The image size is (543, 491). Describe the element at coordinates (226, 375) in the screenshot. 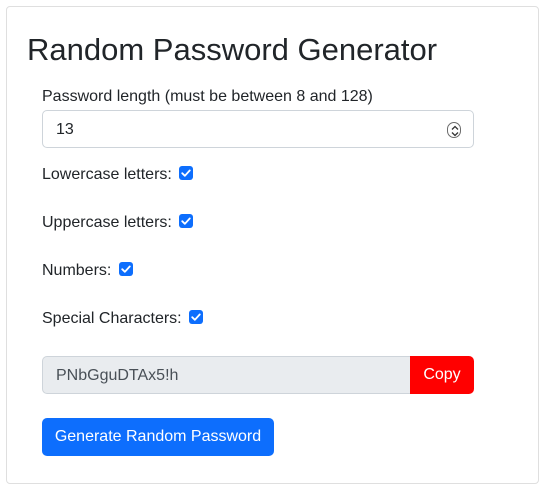

I see `password-output-field: PNbGguDTAx5!h` at that location.